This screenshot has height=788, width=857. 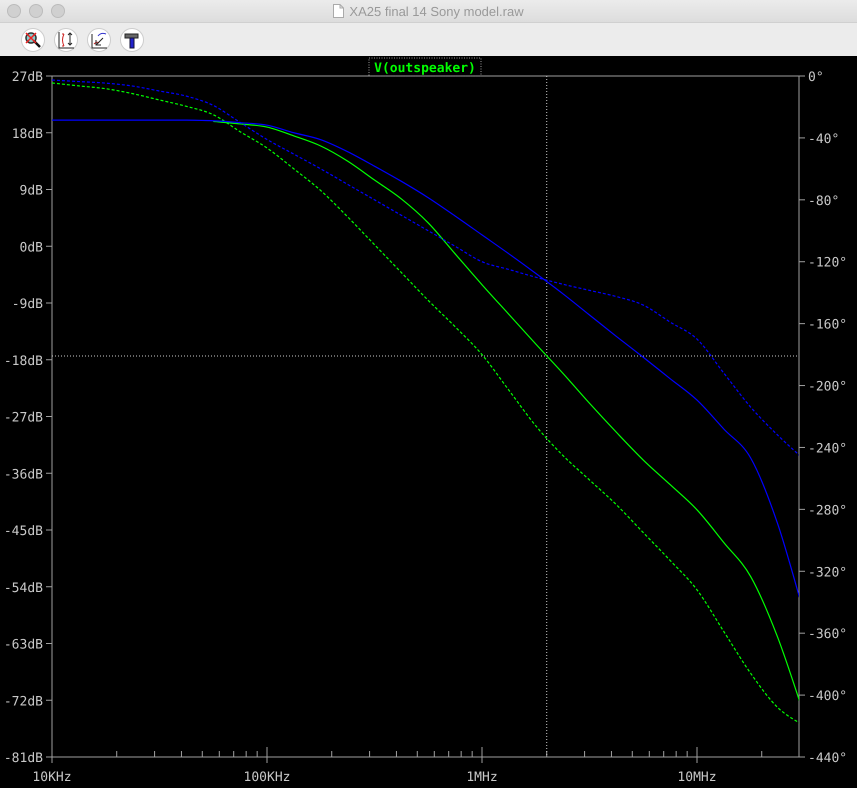 I want to click on y-axis-label: 27dB, so click(x=27, y=77).